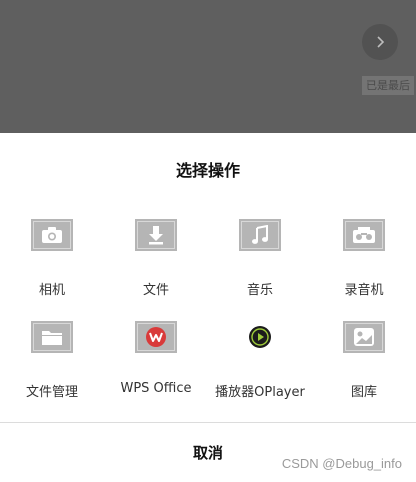  What do you see at coordinates (156, 269) in the screenshot?
I see `app-item-file: 文件` at bounding box center [156, 269].